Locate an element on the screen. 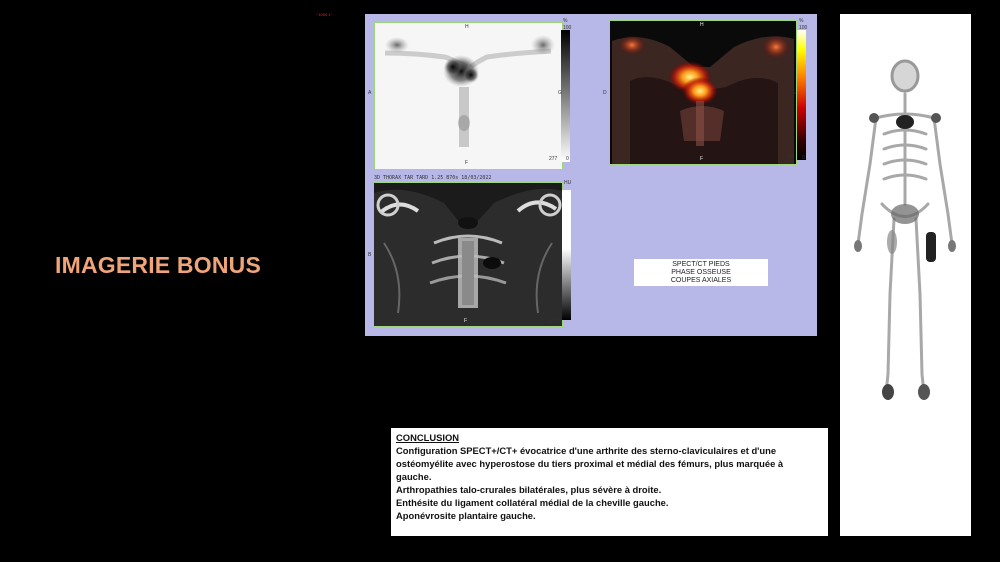  orient-h-label: H is located at coordinates (467, 27).